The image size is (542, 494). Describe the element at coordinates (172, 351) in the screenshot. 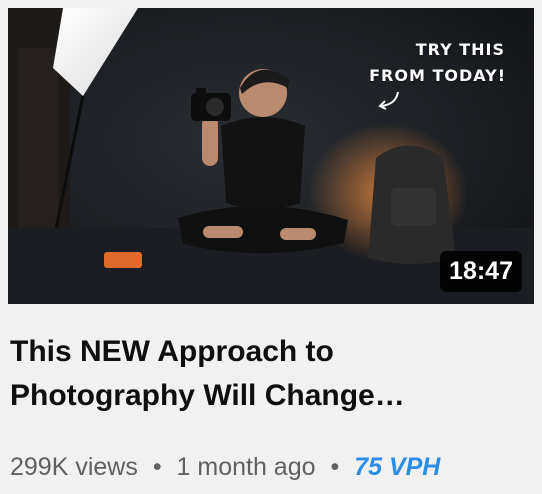

I see `video-title-line1: This NEW Approach to` at that location.